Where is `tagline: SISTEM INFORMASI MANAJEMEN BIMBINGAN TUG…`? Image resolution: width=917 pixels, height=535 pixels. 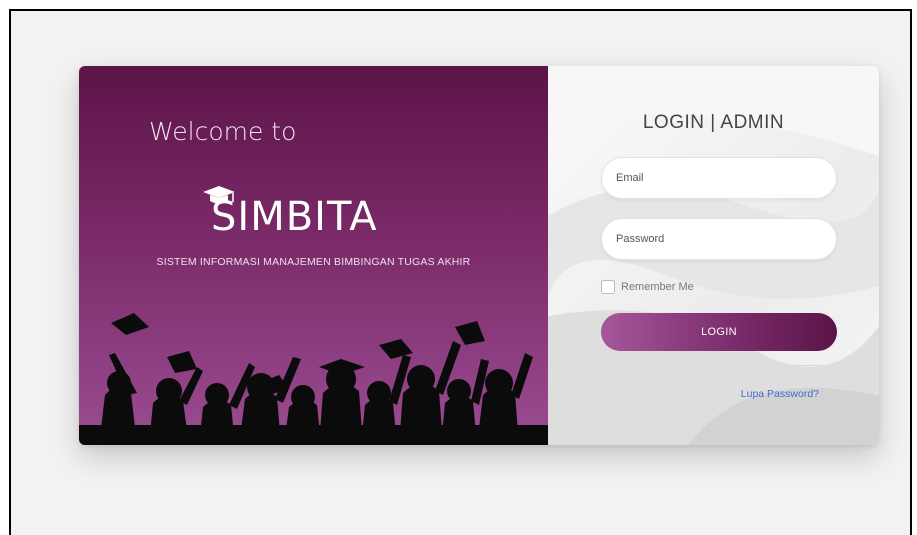
tagline: SISTEM INFORMASI MANAJEMEN BIMBINGAN TUG… is located at coordinates (313, 262).